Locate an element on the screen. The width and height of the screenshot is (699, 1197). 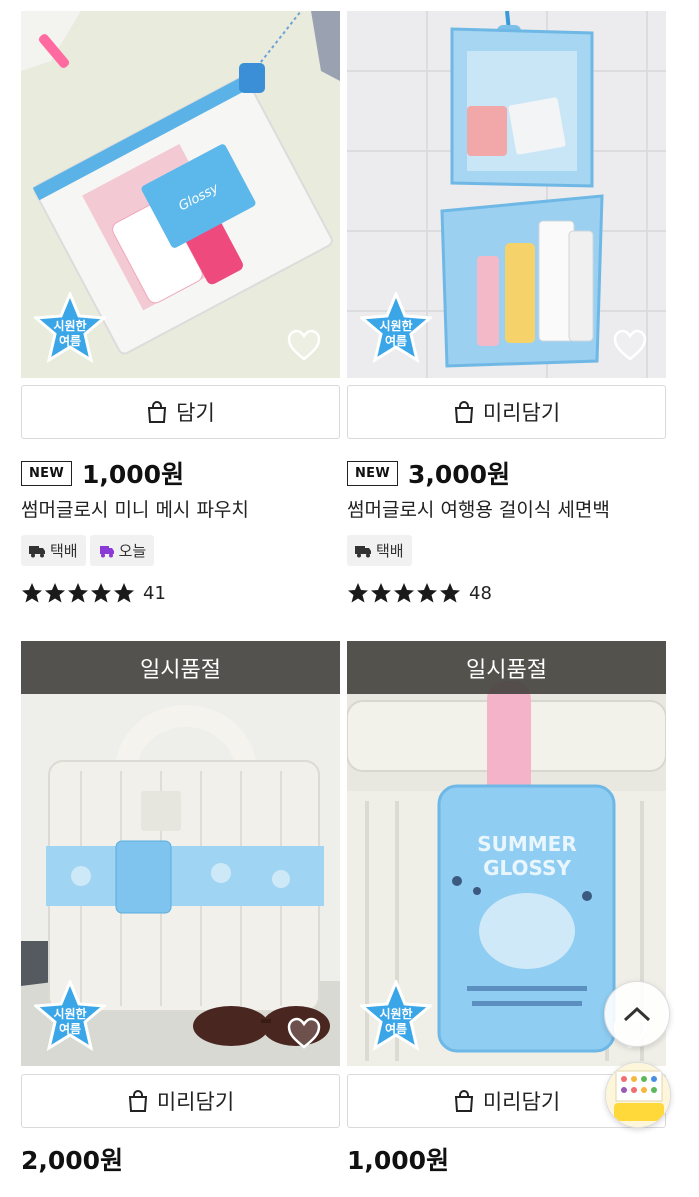
product-price: 2,000원 is located at coordinates (72, 1160).